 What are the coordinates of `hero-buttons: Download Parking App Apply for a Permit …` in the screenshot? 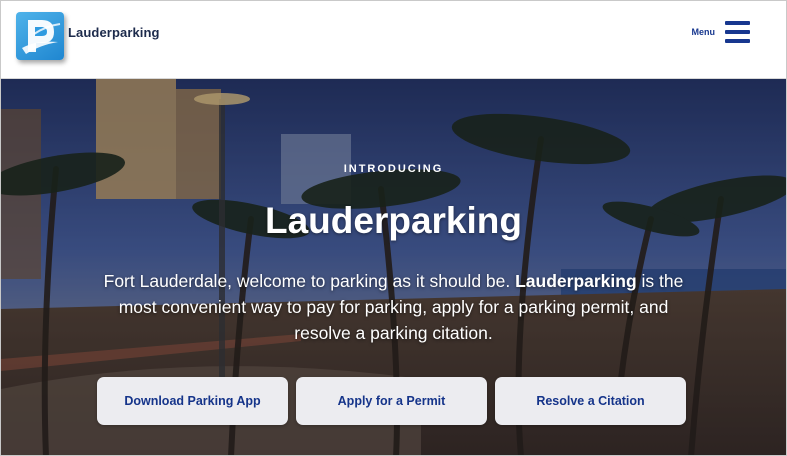 It's located at (391, 401).